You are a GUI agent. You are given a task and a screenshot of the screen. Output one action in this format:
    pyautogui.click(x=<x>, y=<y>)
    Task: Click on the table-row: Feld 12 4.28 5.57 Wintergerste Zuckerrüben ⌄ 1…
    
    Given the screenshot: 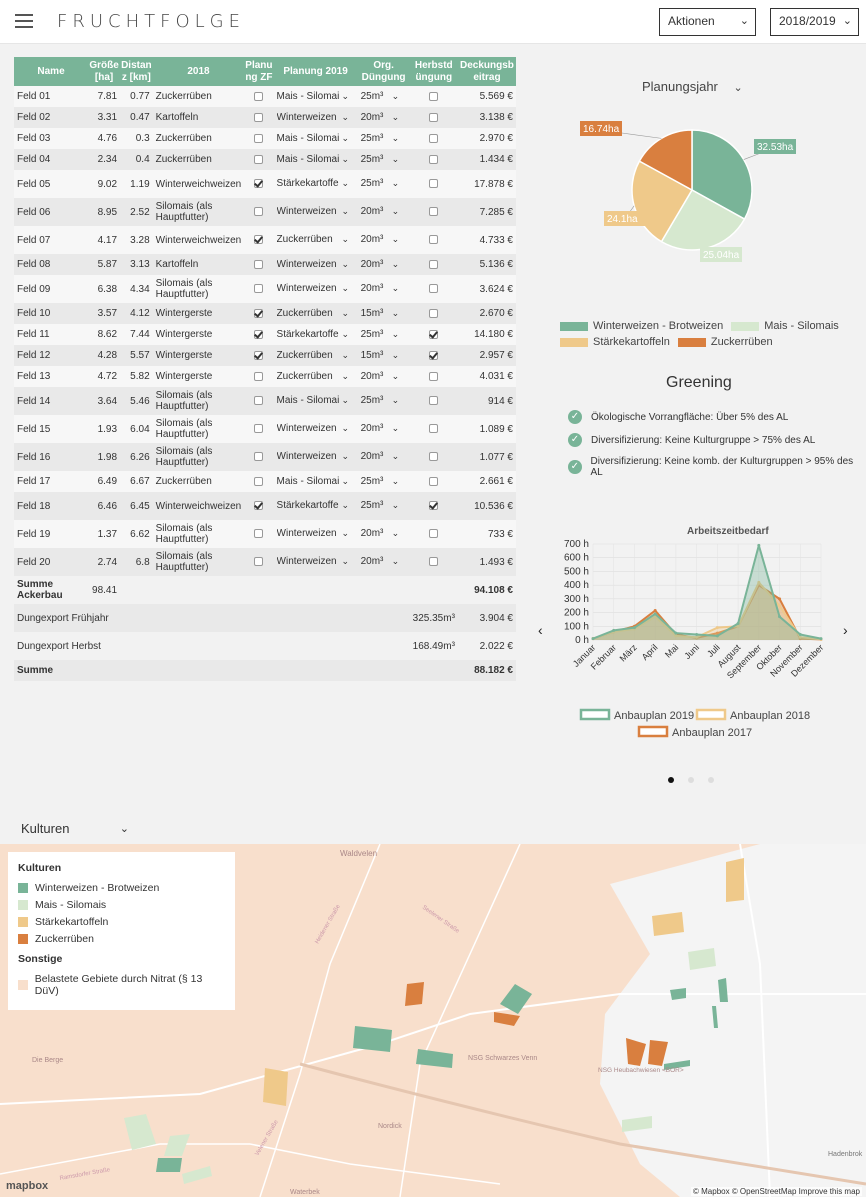 What is the action you would take?
    pyautogui.click(x=265, y=355)
    